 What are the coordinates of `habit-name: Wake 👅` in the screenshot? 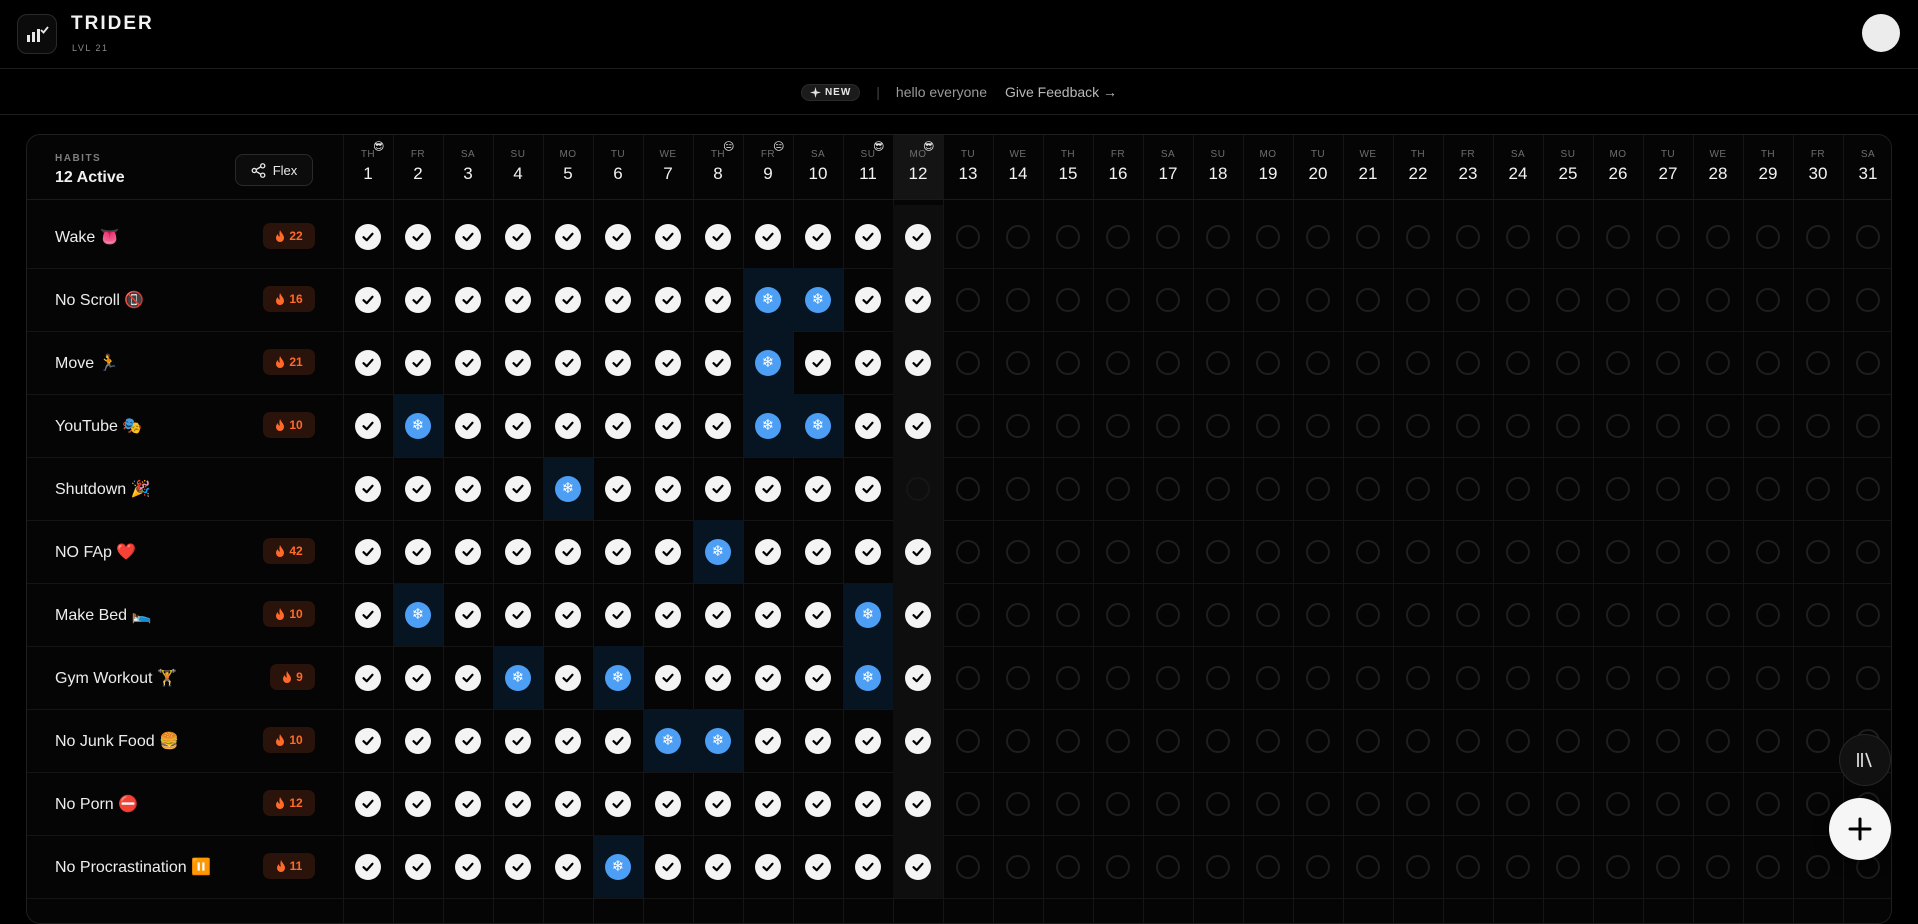 It's located at (87, 236).